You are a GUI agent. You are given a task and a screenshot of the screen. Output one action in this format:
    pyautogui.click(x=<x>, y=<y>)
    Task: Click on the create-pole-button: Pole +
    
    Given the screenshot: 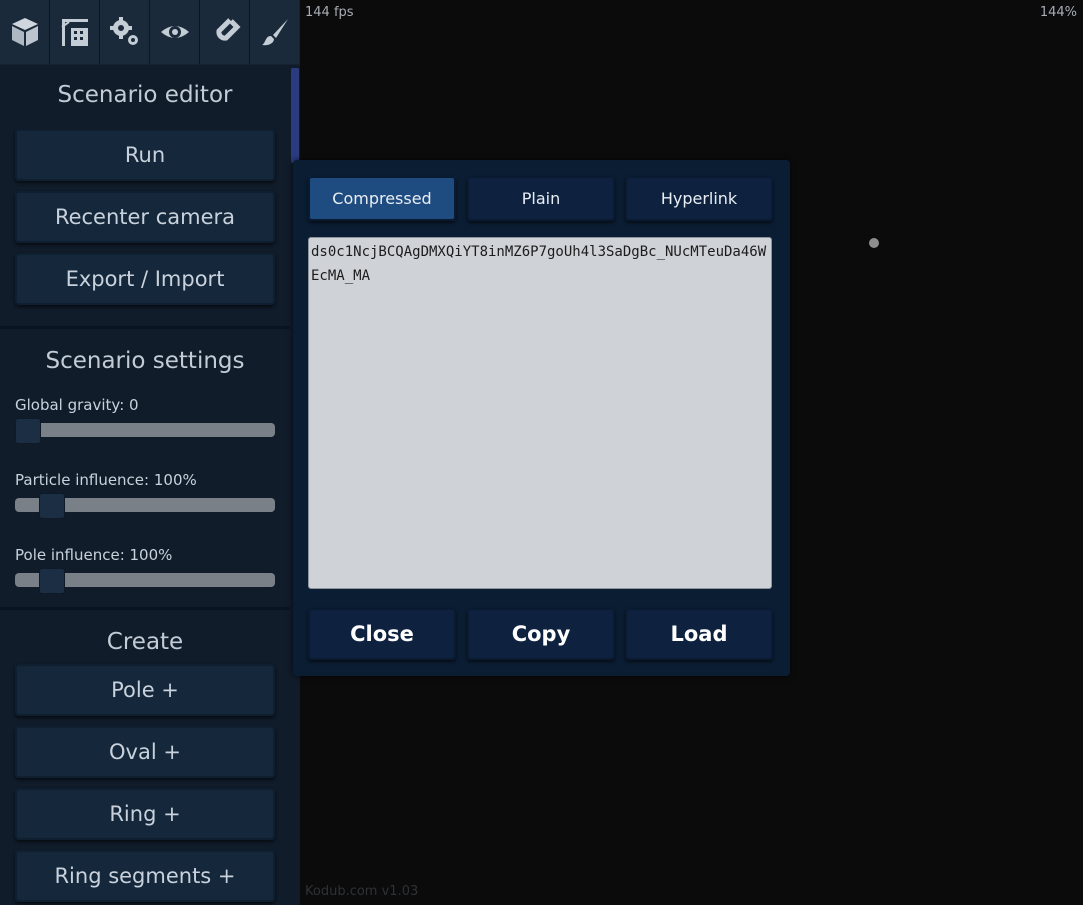 What is the action you would take?
    pyautogui.click(x=145, y=690)
    